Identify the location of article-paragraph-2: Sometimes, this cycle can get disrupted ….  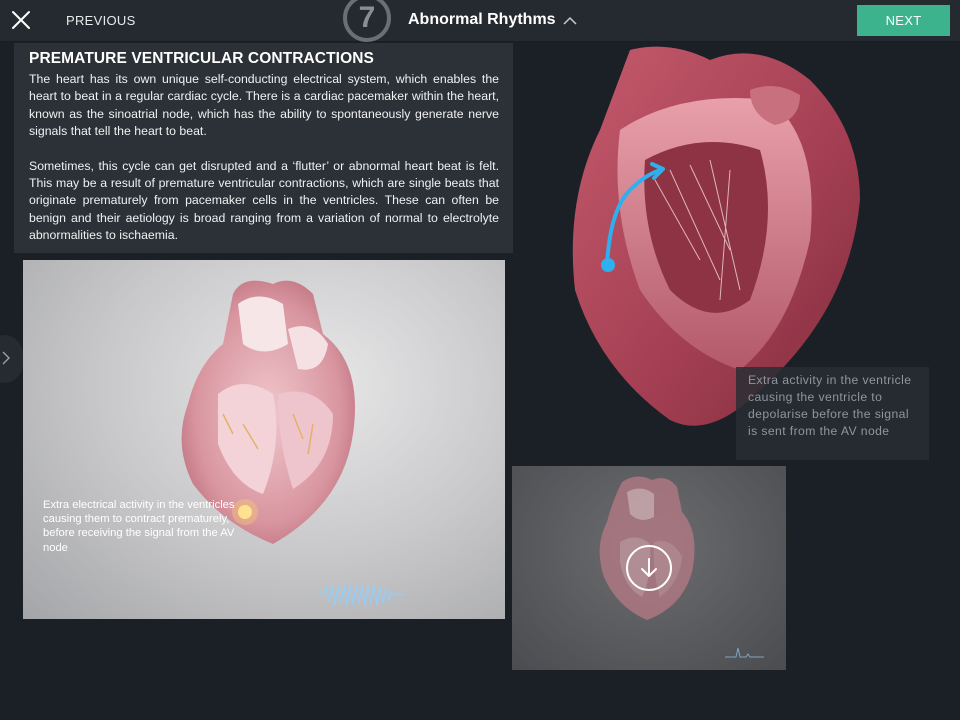
(264, 200).